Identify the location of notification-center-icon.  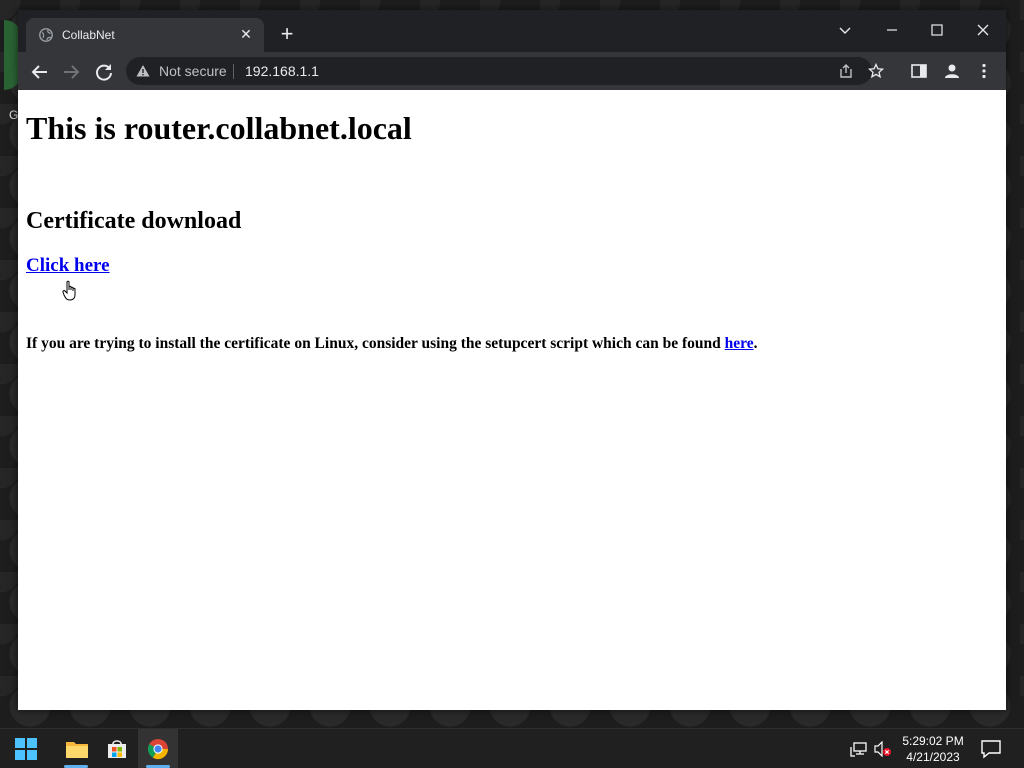
(991, 749).